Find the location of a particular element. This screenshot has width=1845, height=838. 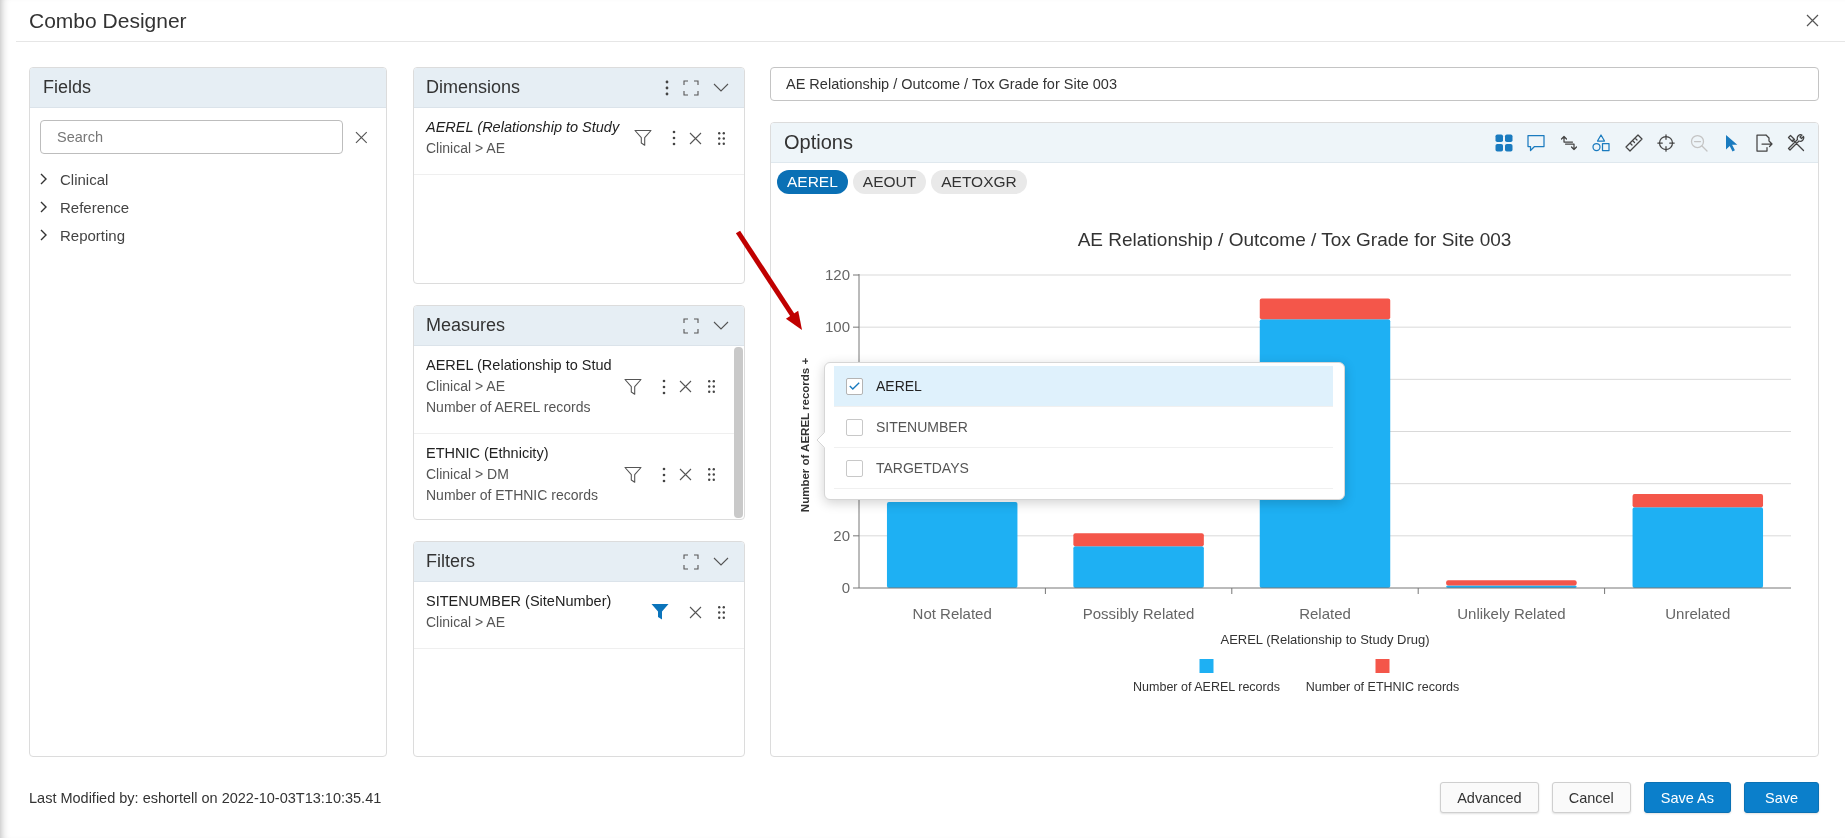

dialog-button: Save As is located at coordinates (1687, 797).